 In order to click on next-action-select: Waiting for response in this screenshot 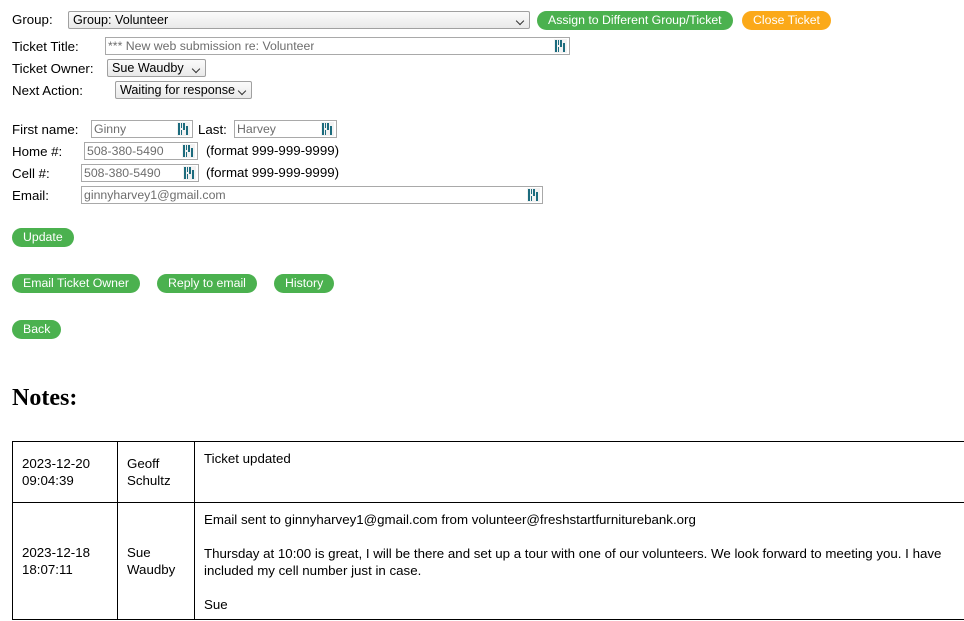, I will do `click(183, 90)`.